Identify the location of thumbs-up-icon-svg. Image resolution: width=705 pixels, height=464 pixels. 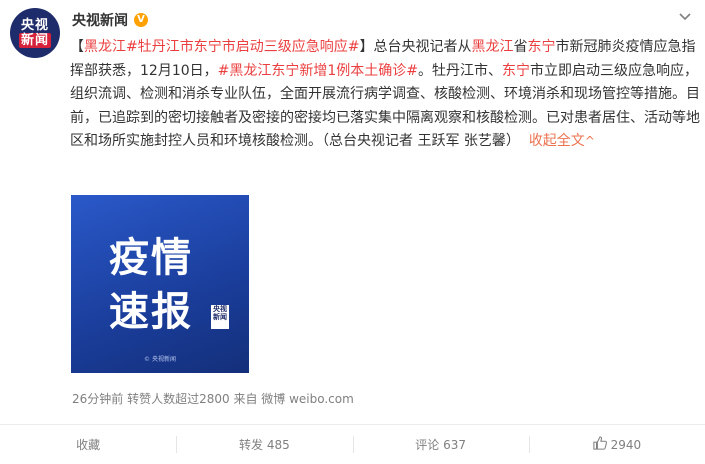
(599, 442).